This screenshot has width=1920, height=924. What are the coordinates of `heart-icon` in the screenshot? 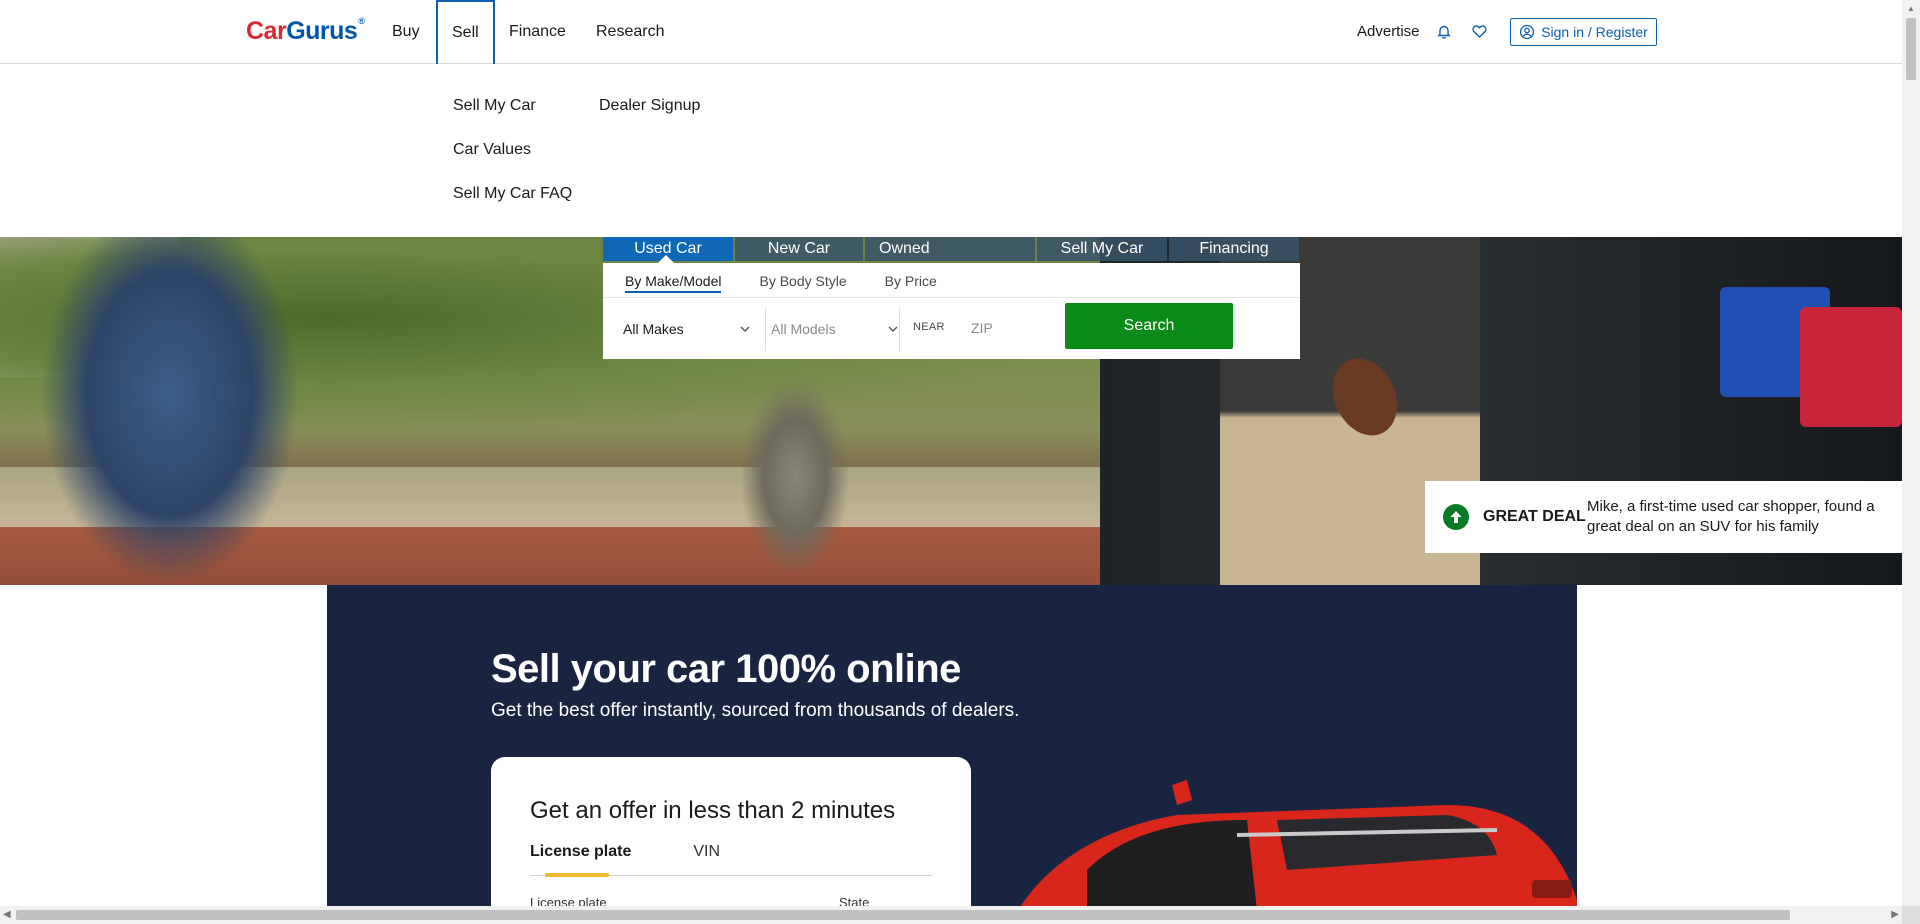 It's located at (1479, 31).